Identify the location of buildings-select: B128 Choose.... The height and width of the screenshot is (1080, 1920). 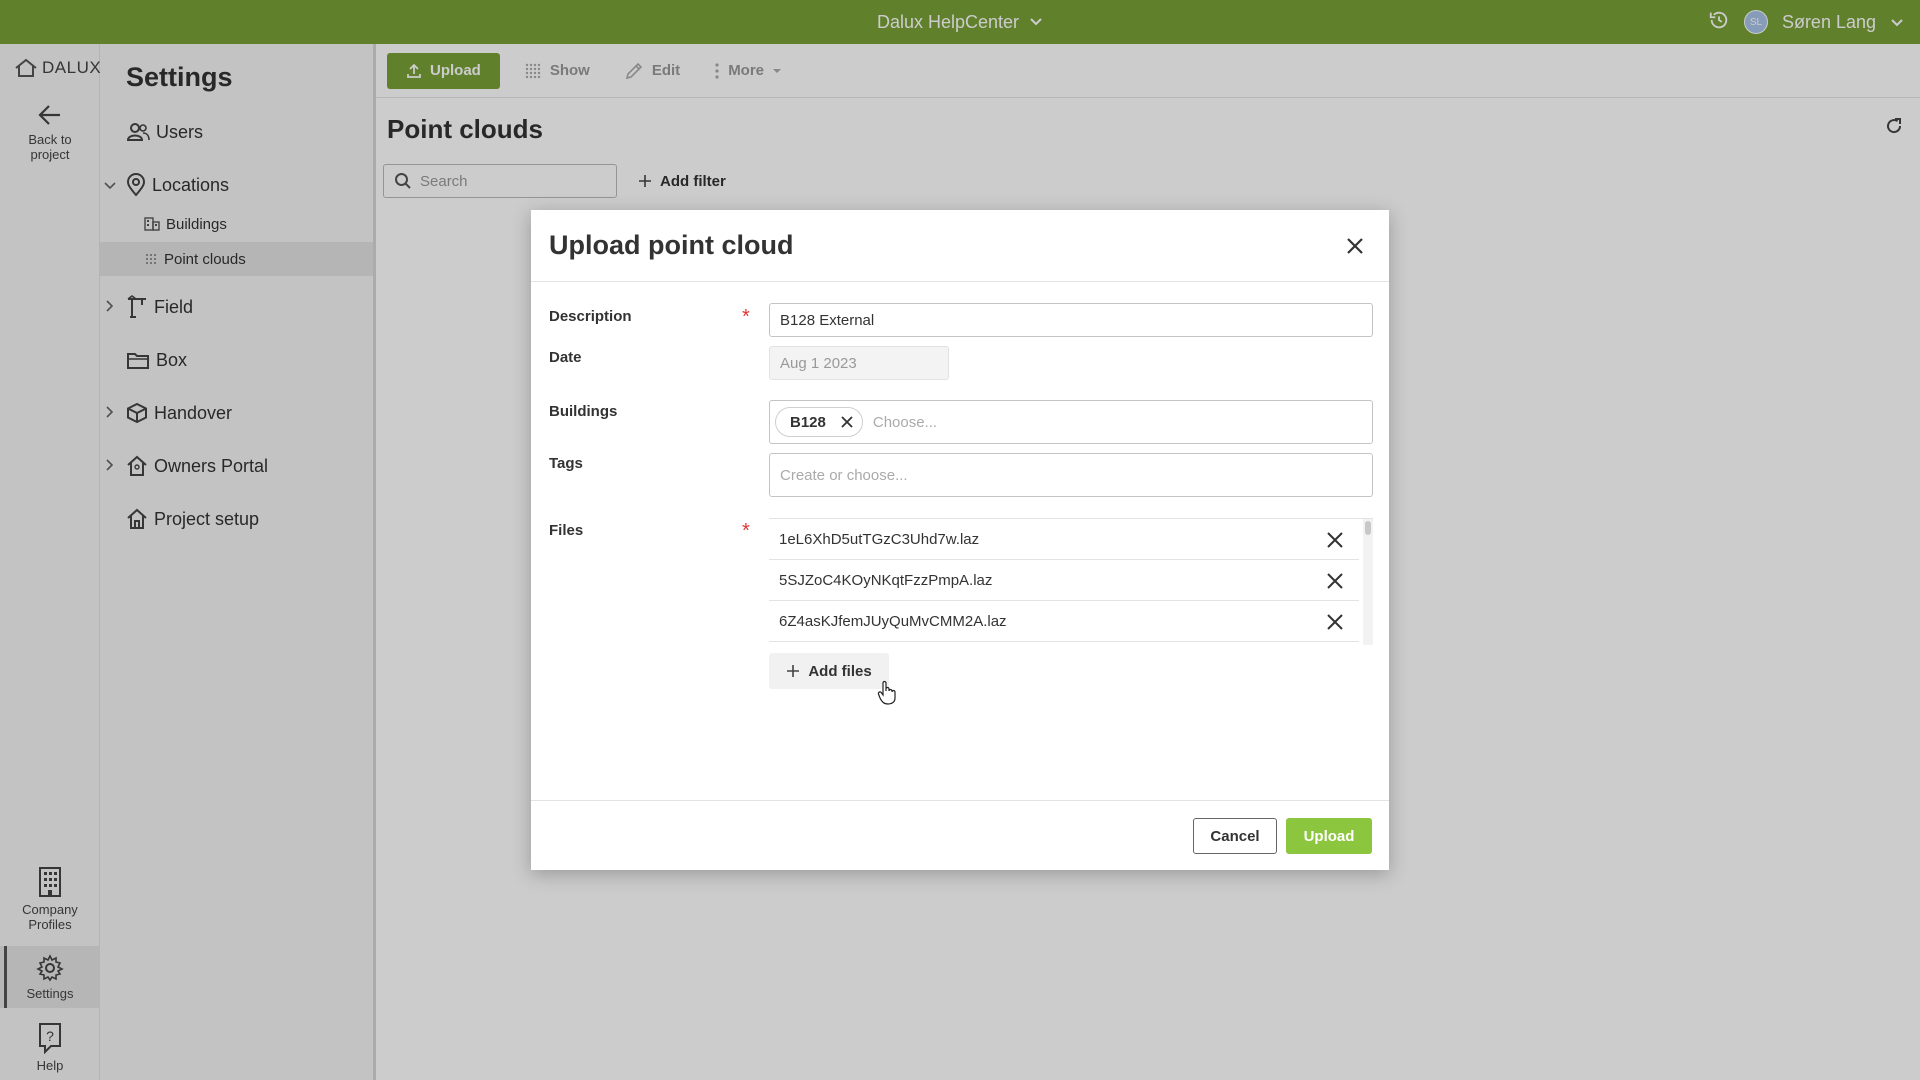
(1071, 422).